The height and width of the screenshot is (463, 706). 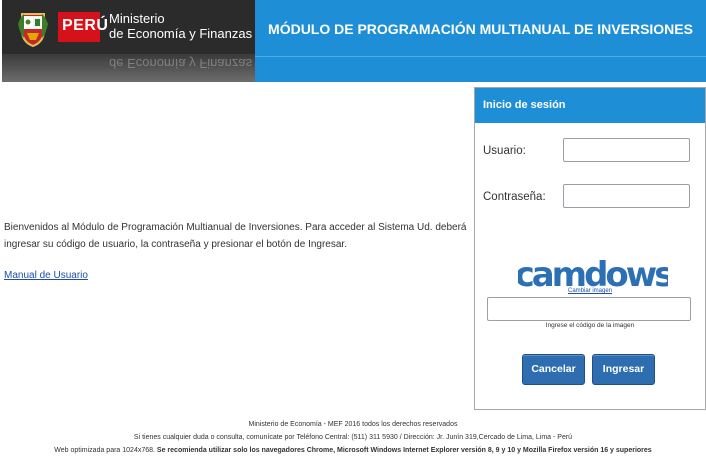 I want to click on password-input, so click(x=626, y=196).